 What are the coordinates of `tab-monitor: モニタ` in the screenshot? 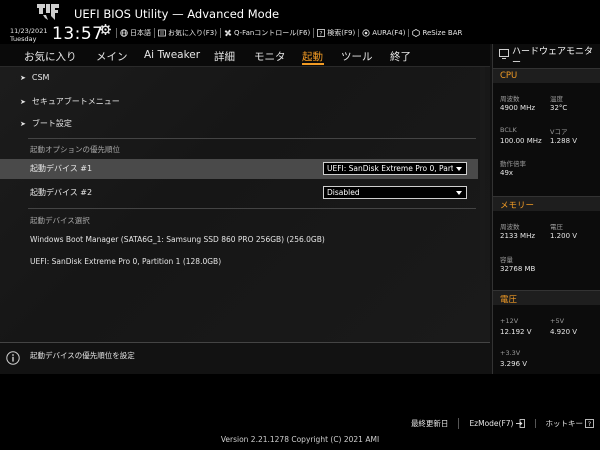 It's located at (270, 56).